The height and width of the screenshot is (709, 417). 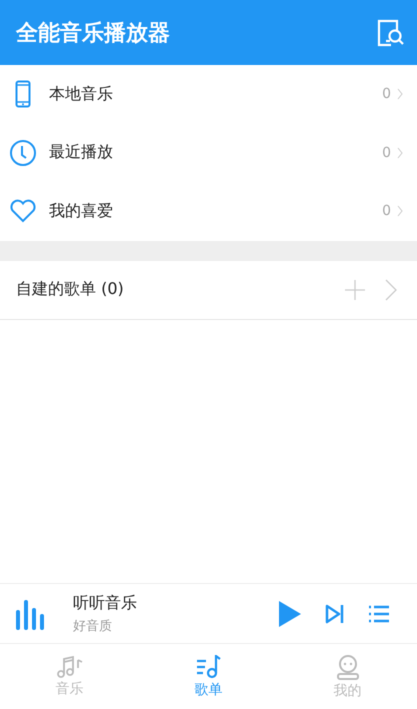 What do you see at coordinates (348, 667) in the screenshot?
I see `robot-avatar-icon` at bounding box center [348, 667].